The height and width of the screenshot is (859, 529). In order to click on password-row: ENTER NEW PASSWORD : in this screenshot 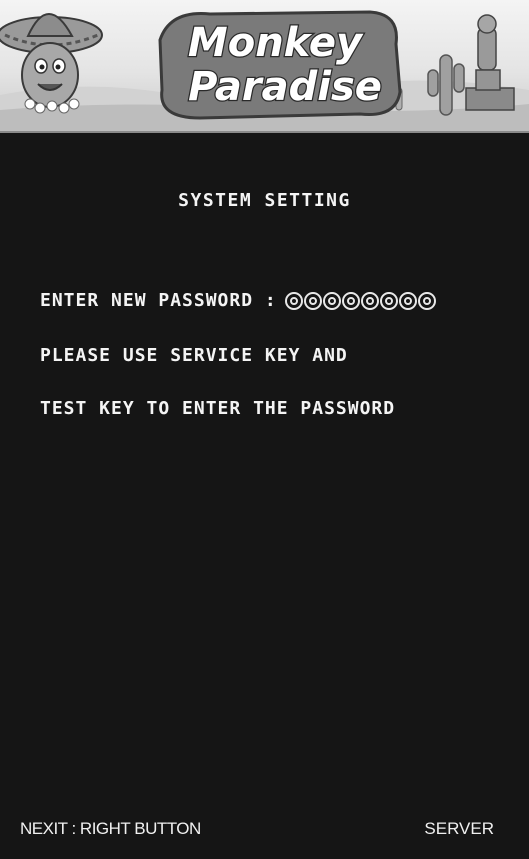, I will do `click(238, 300)`.